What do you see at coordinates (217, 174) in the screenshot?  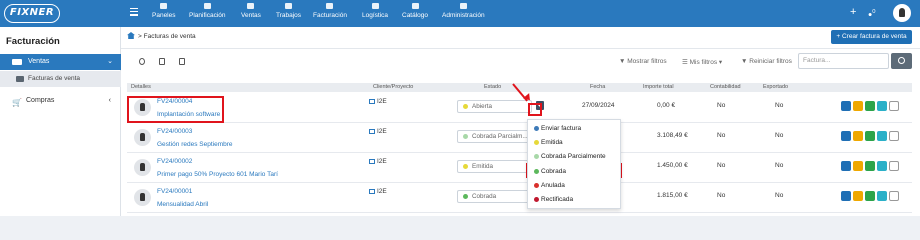 I see `invoice-description: Primer pago 50% Proyecto 601 Mario Tarí` at bounding box center [217, 174].